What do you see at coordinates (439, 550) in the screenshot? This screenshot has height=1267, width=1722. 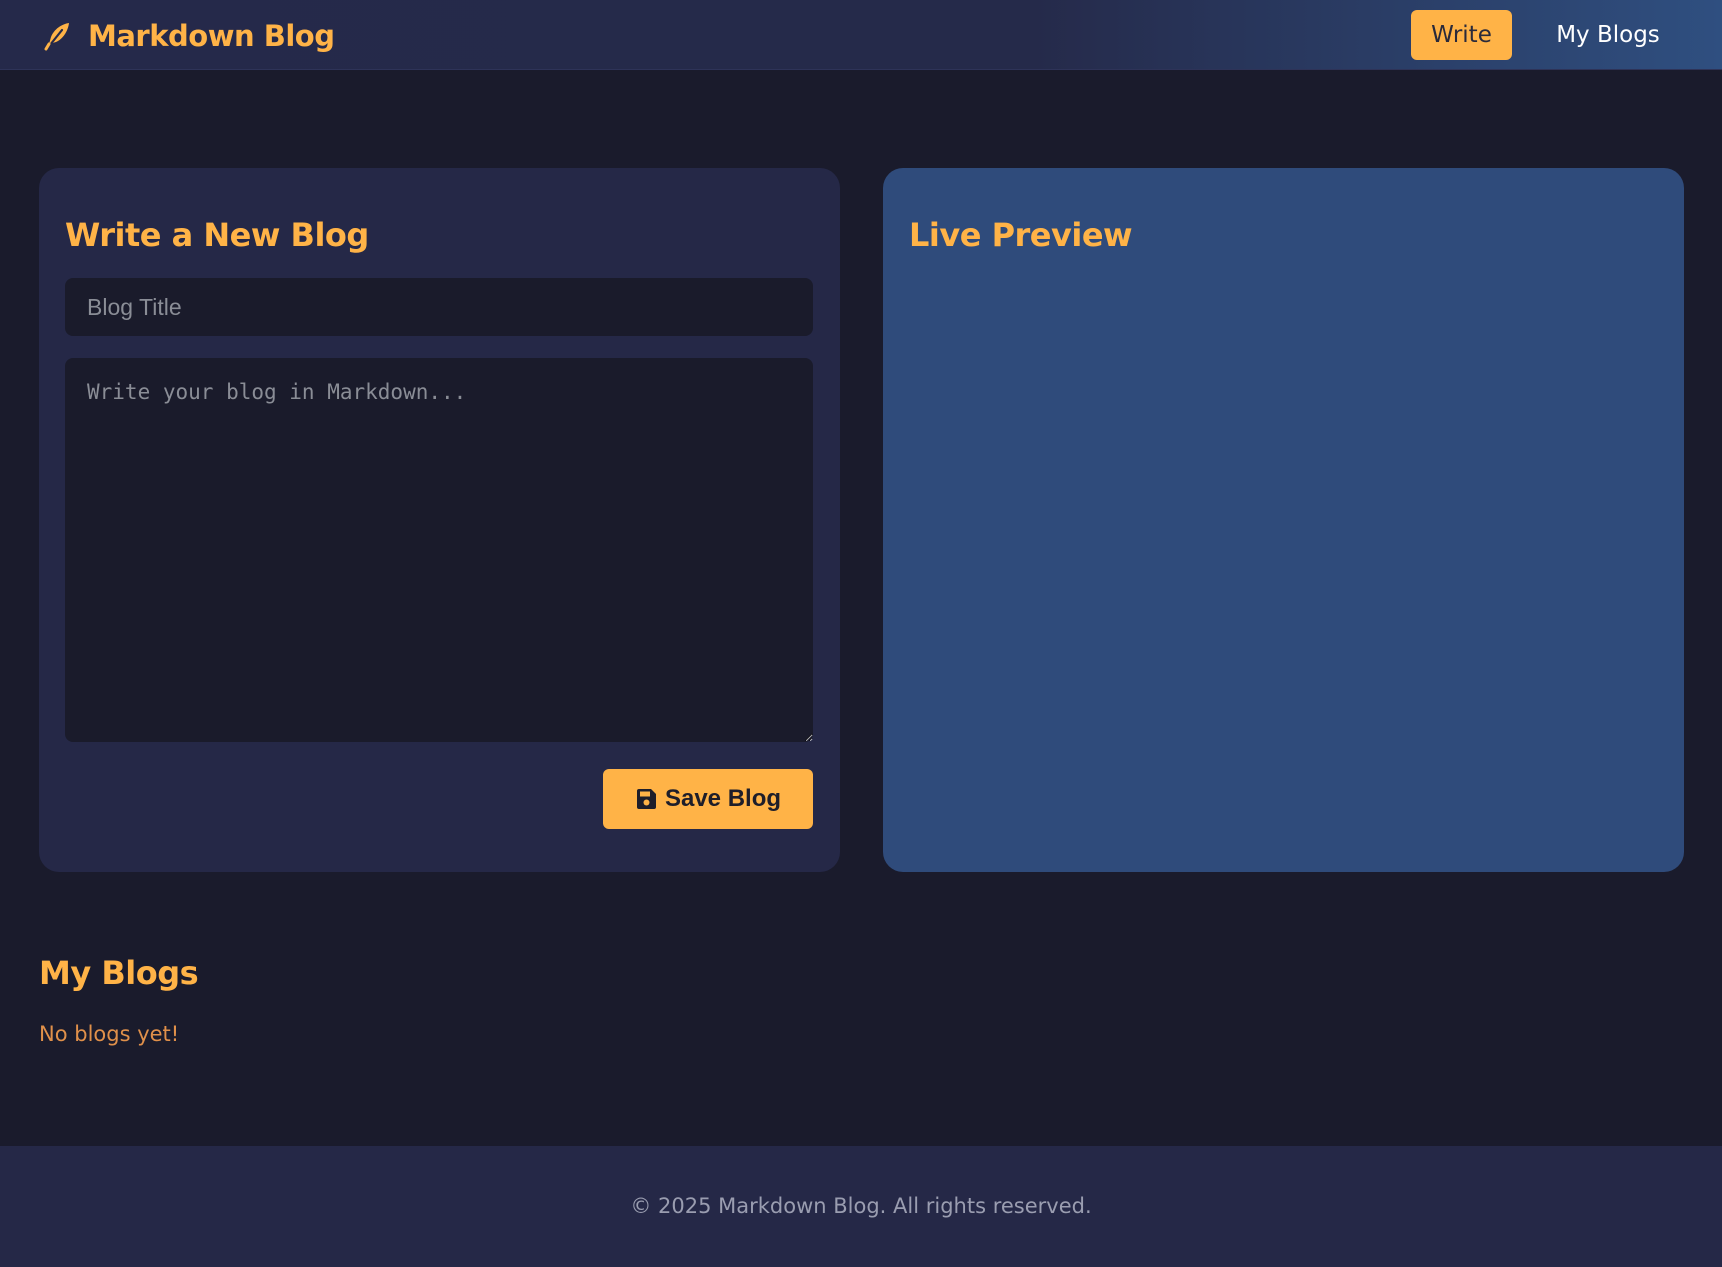 I see `blog-body-textarea` at bounding box center [439, 550].